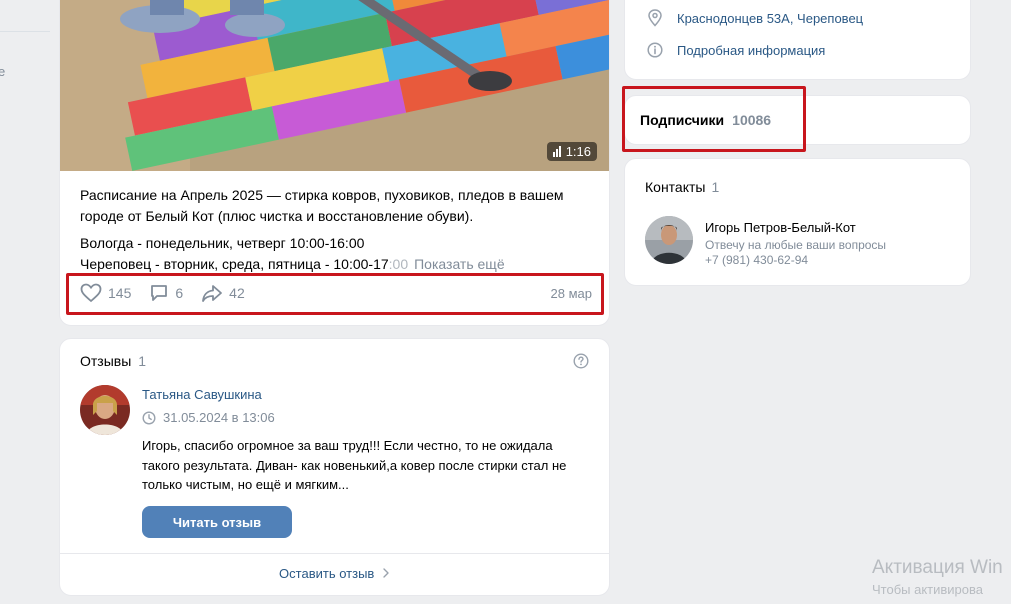  What do you see at coordinates (26, 302) in the screenshot?
I see `left-rail: е` at bounding box center [26, 302].